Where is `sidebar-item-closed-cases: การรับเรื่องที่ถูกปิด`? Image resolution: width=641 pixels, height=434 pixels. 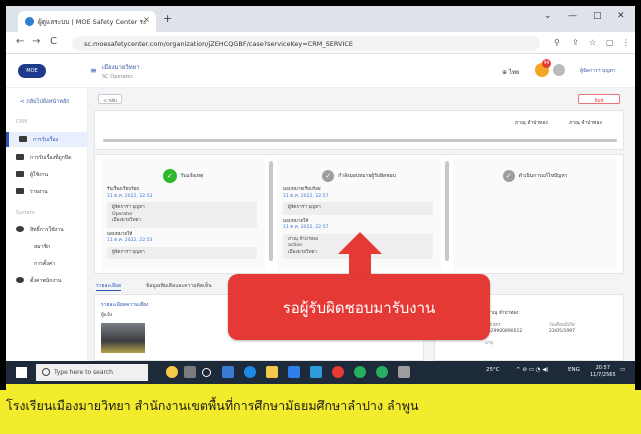 sidebar-item-closed-cases: การรับเรื่องที่ถูกปิด is located at coordinates (47, 157).